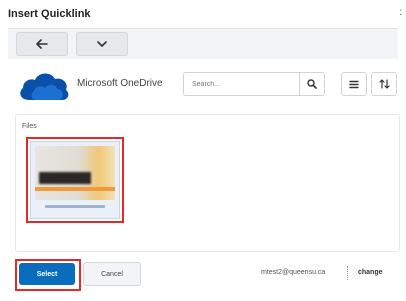 This screenshot has width=406, height=301. I want to click on location-dropdown-button, so click(102, 44).